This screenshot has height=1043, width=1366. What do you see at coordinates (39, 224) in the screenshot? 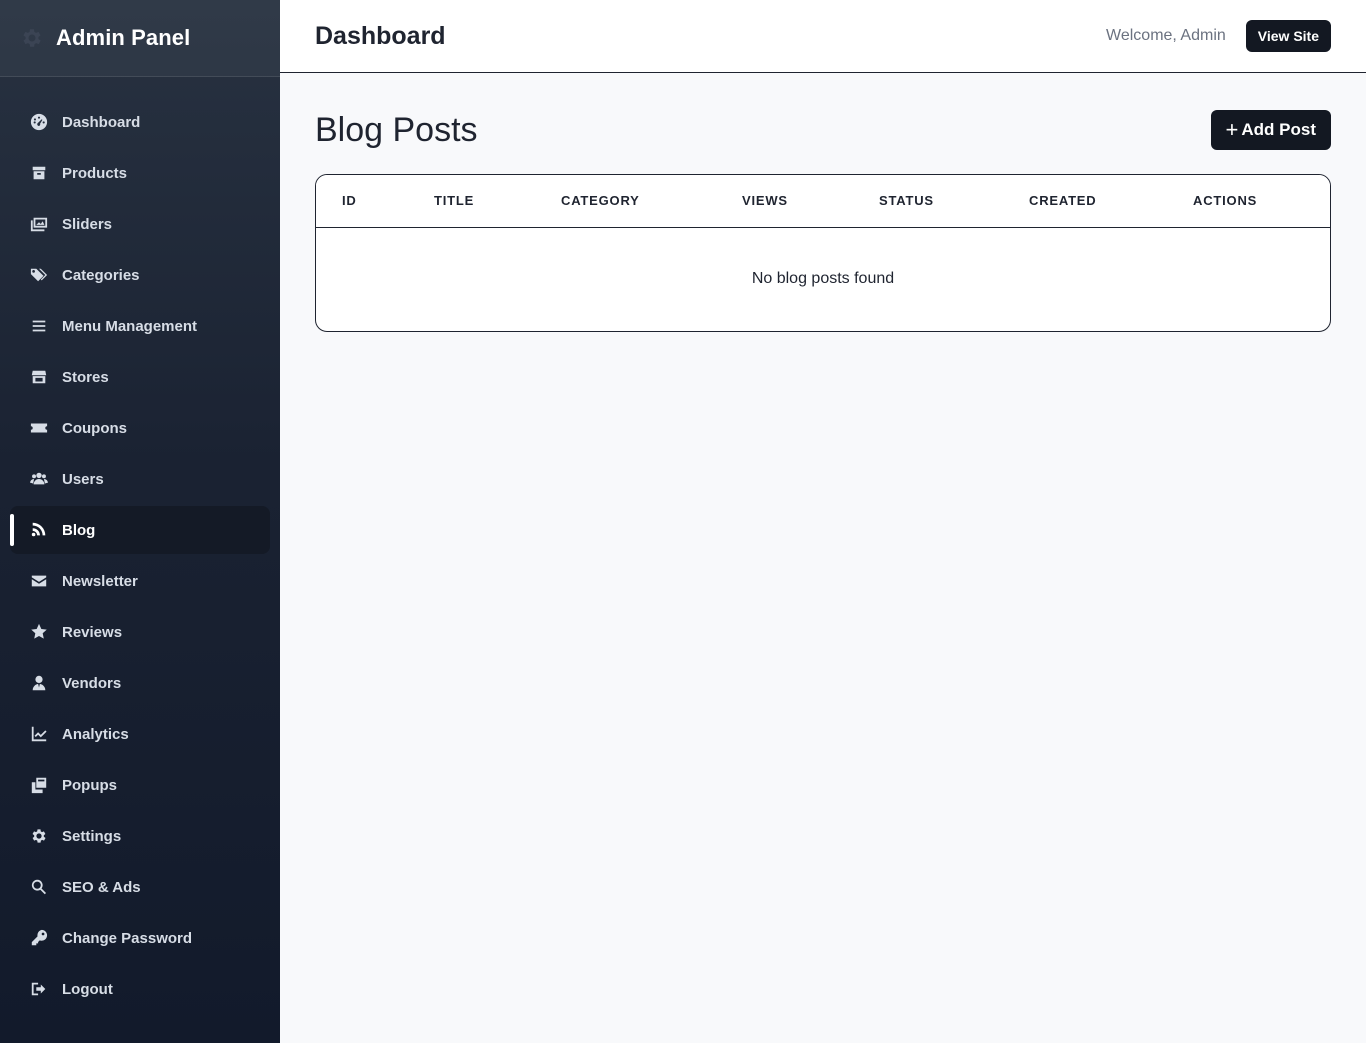
I see `images-icon` at bounding box center [39, 224].